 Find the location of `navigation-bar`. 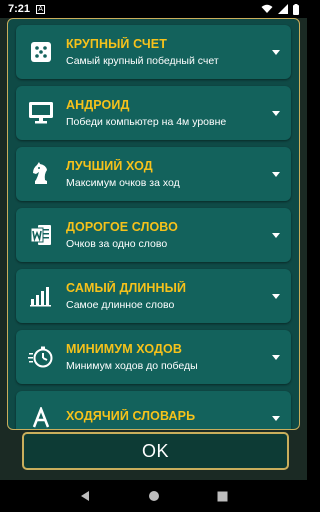

navigation-bar is located at coordinates (153, 496).